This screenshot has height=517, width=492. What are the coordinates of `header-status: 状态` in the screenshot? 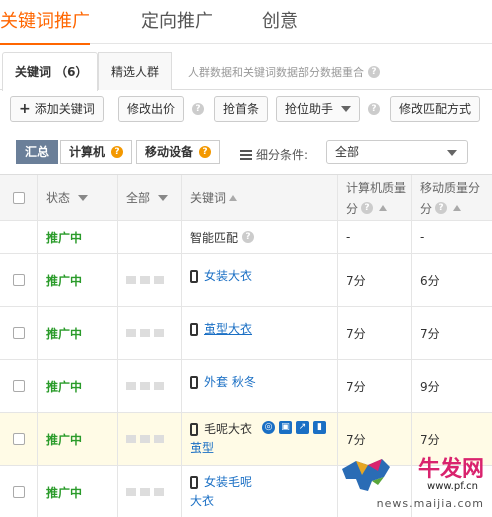 It's located at (78, 197).